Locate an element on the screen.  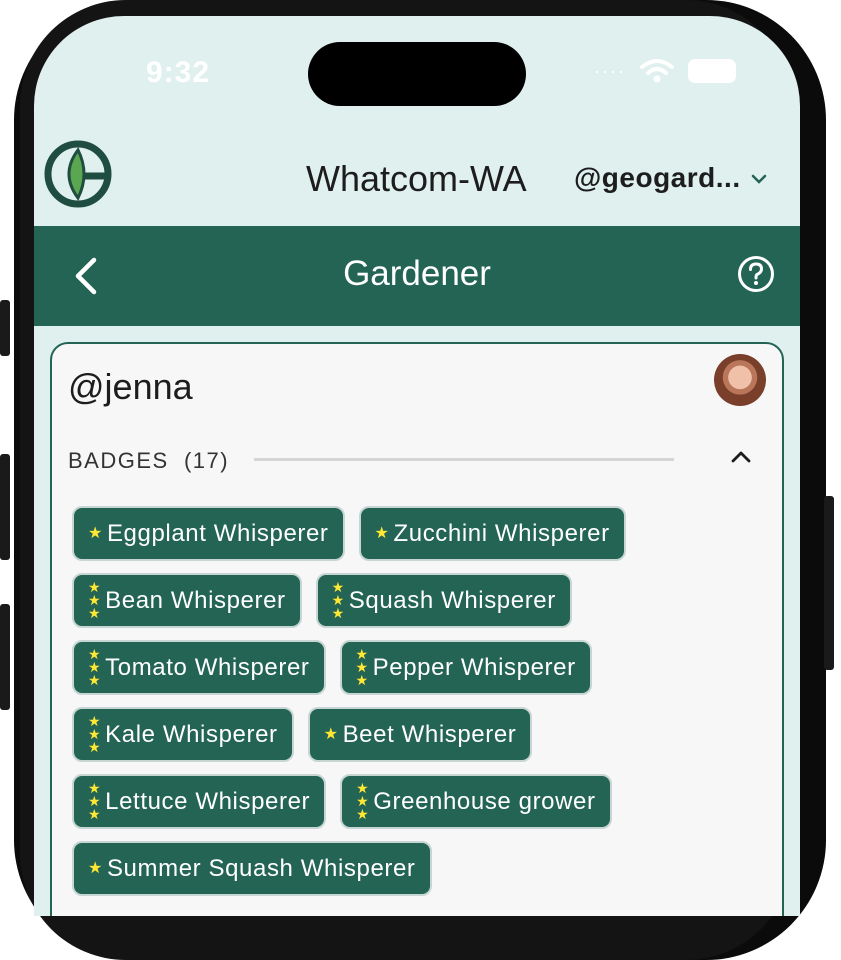
badge-zucchini-whisperer: ★ Zucchini Whisperer is located at coordinates (492, 533).